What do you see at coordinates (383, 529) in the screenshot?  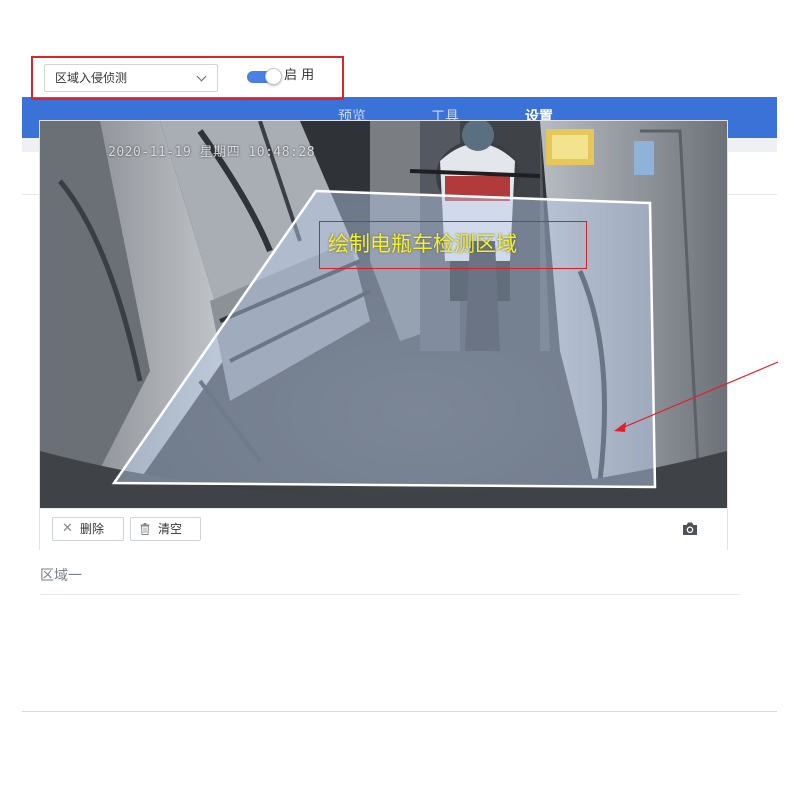 I see `video-controls: ✕ 删除 清空` at bounding box center [383, 529].